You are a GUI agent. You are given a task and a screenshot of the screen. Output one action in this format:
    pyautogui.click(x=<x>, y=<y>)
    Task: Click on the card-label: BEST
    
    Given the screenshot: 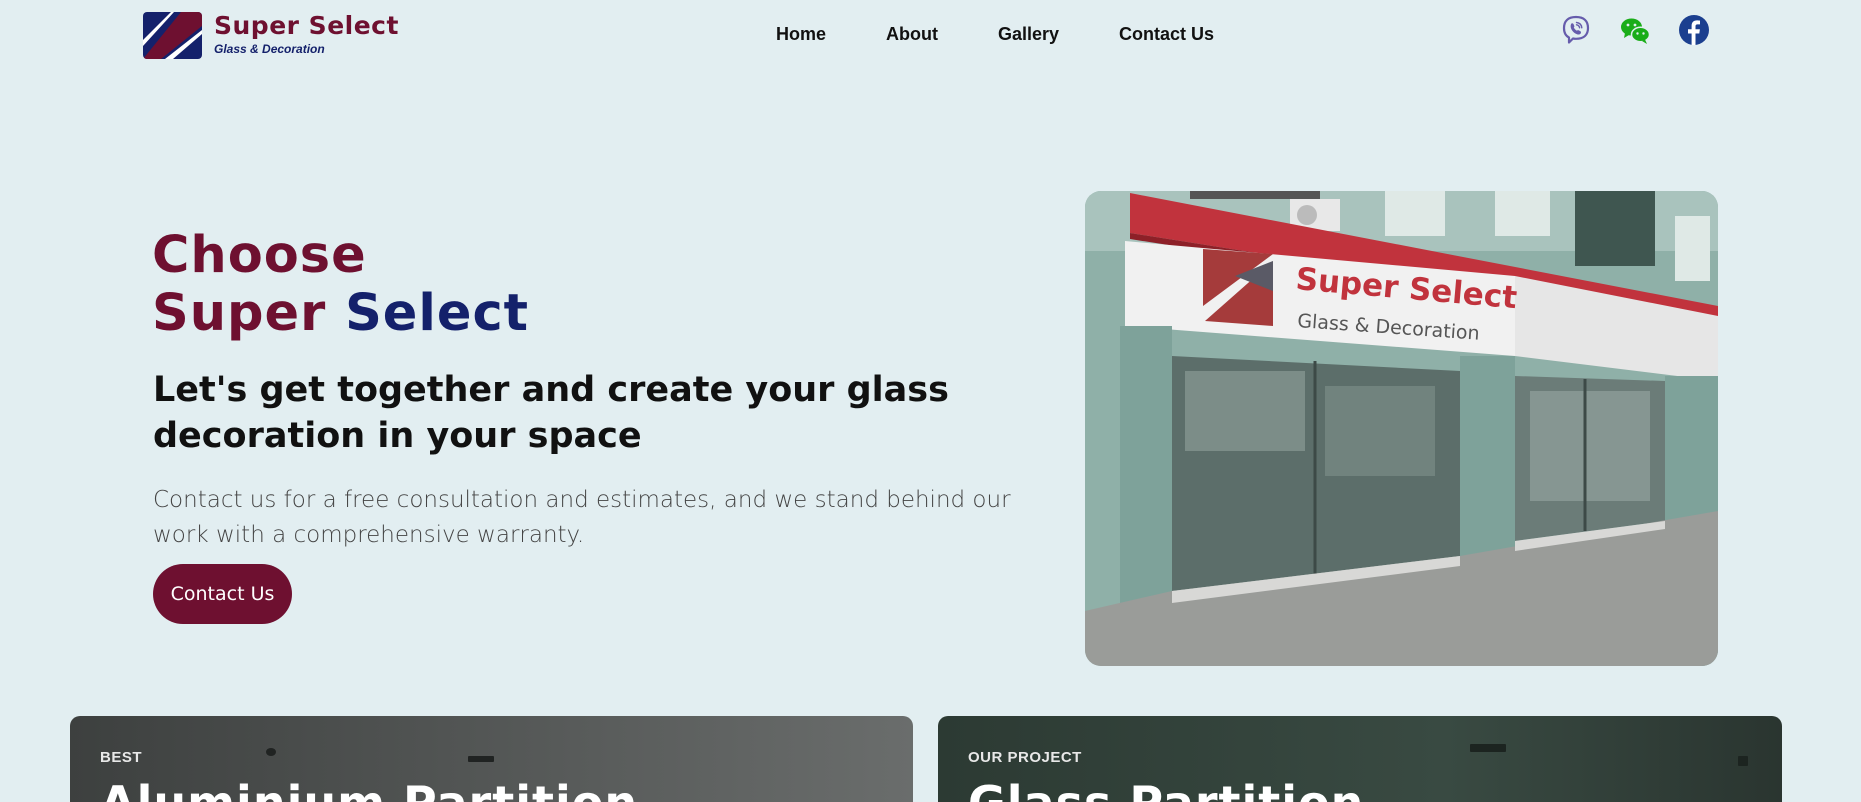 What is the action you would take?
    pyautogui.click(x=121, y=757)
    